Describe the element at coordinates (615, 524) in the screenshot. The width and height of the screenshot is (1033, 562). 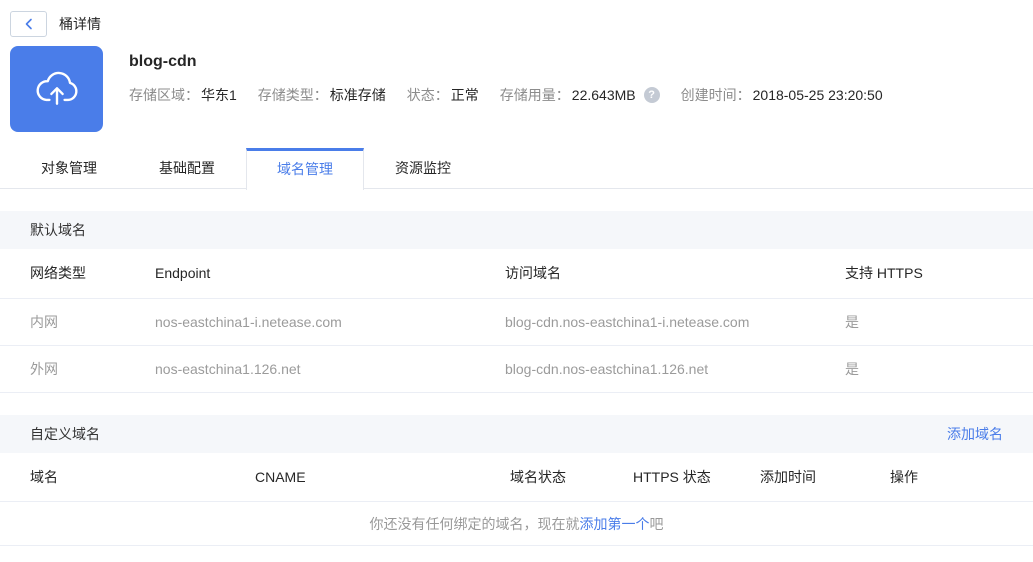
I see `add-first-domain-link: 添加第一个` at that location.